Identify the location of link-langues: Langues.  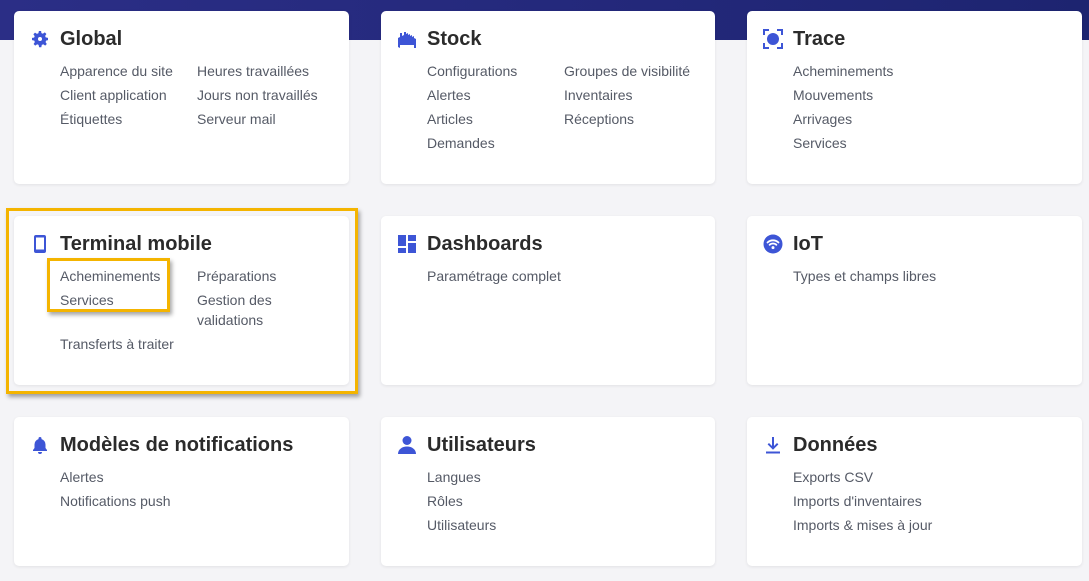
(461, 477).